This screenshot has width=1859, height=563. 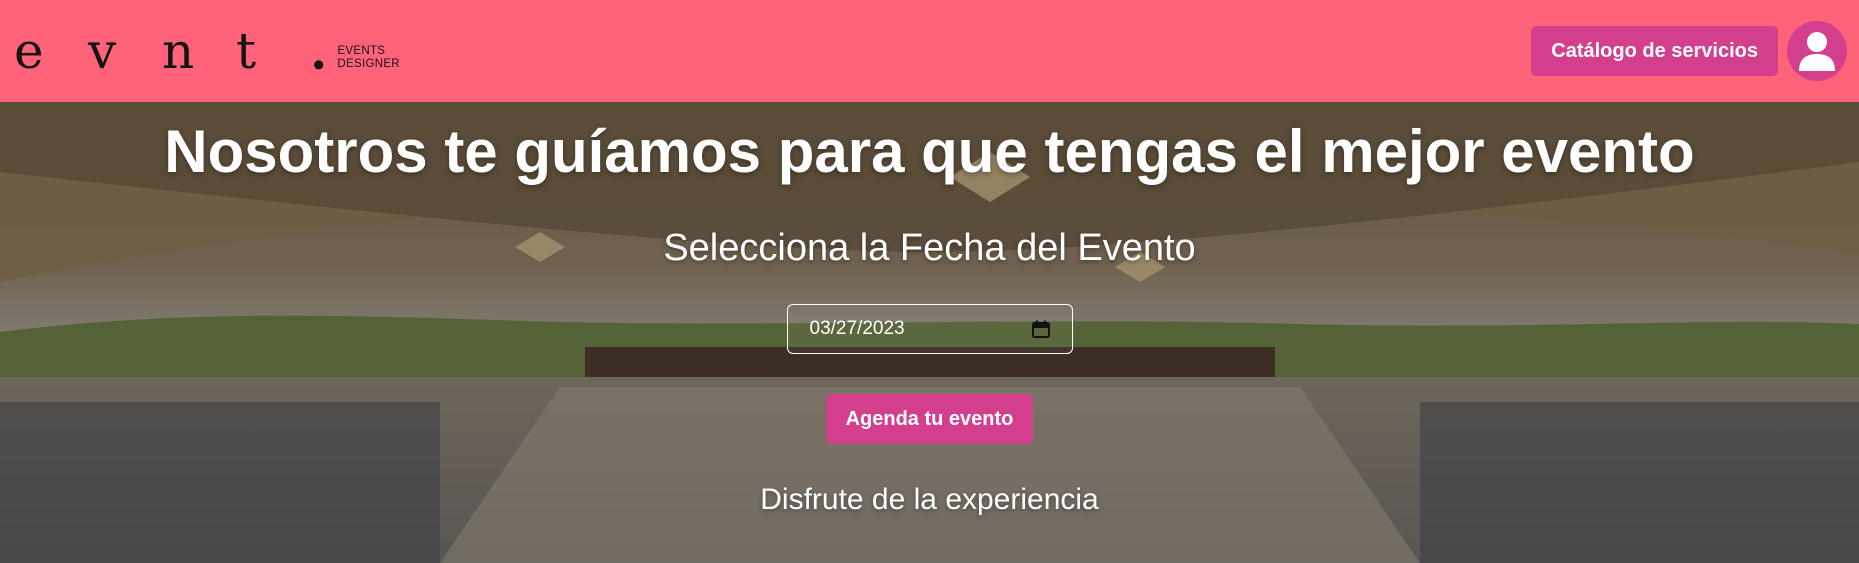 I want to click on logo-subtitle-line2: DESIGNER, so click(x=368, y=64).